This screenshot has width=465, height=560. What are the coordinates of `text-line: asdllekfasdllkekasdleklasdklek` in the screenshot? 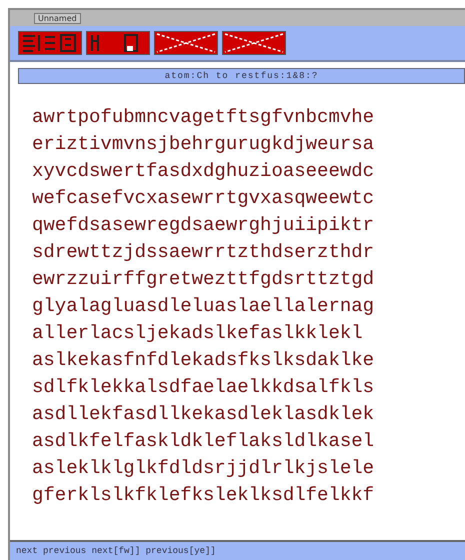 It's located at (204, 414).